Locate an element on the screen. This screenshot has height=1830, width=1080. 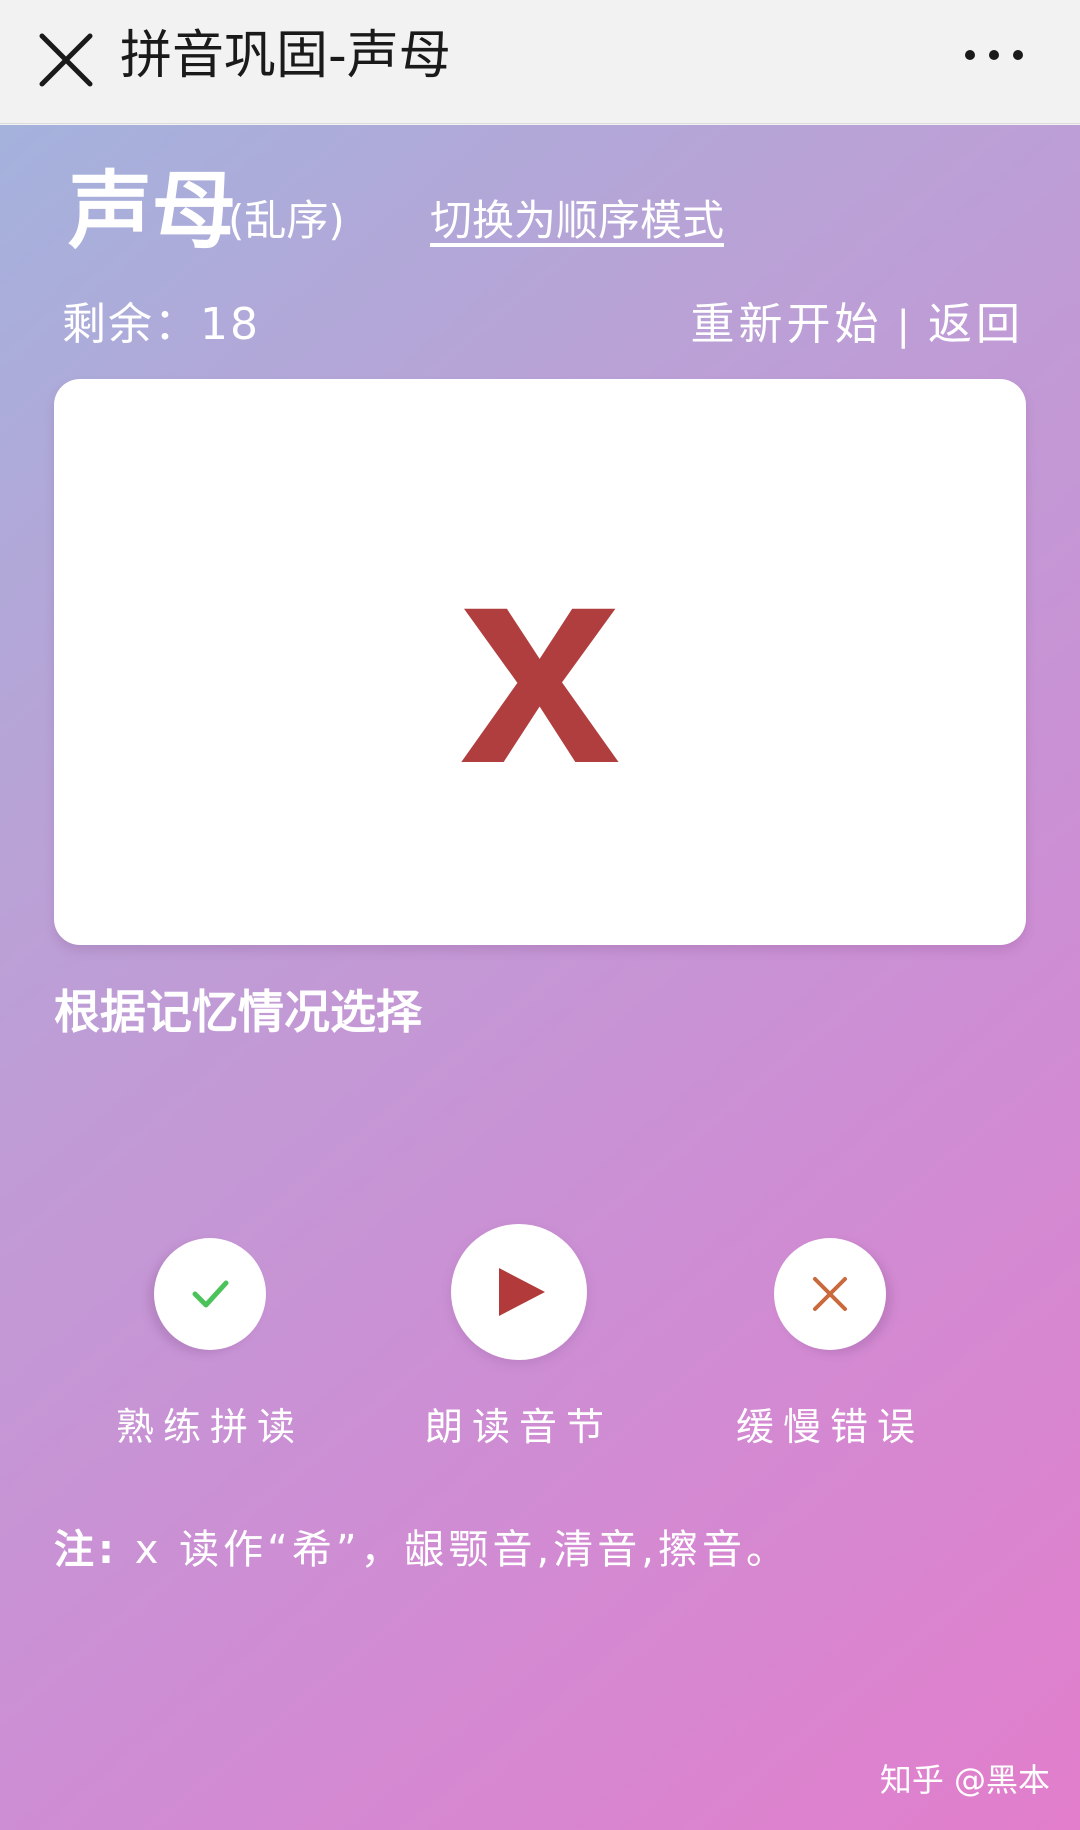
fluent-label: 熟练拼读 is located at coordinates (209, 1427).